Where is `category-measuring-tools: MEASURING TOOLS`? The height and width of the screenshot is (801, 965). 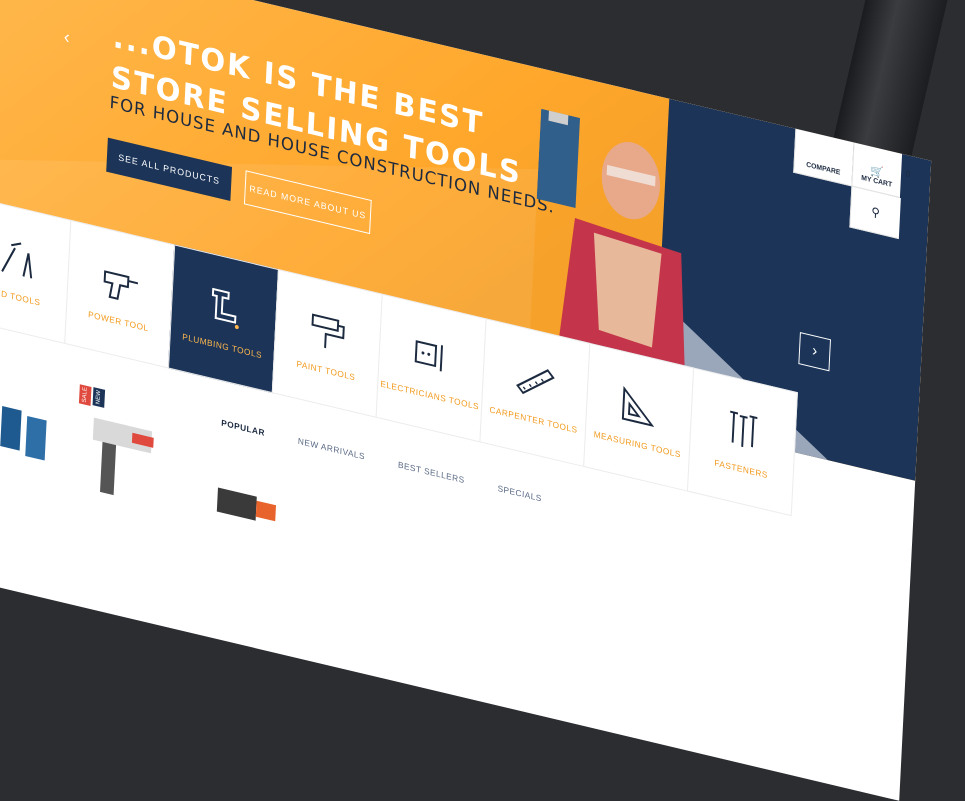 category-measuring-tools: MEASURING TOOLS is located at coordinates (639, 417).